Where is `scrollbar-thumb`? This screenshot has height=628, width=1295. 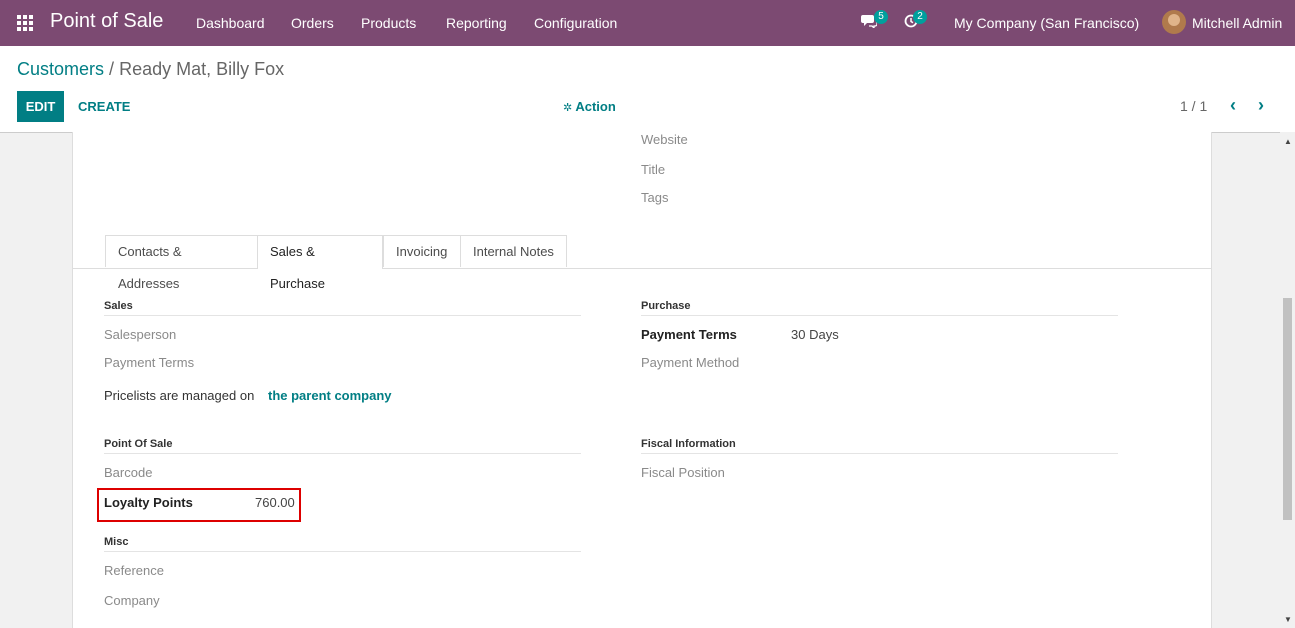 scrollbar-thumb is located at coordinates (1287, 409).